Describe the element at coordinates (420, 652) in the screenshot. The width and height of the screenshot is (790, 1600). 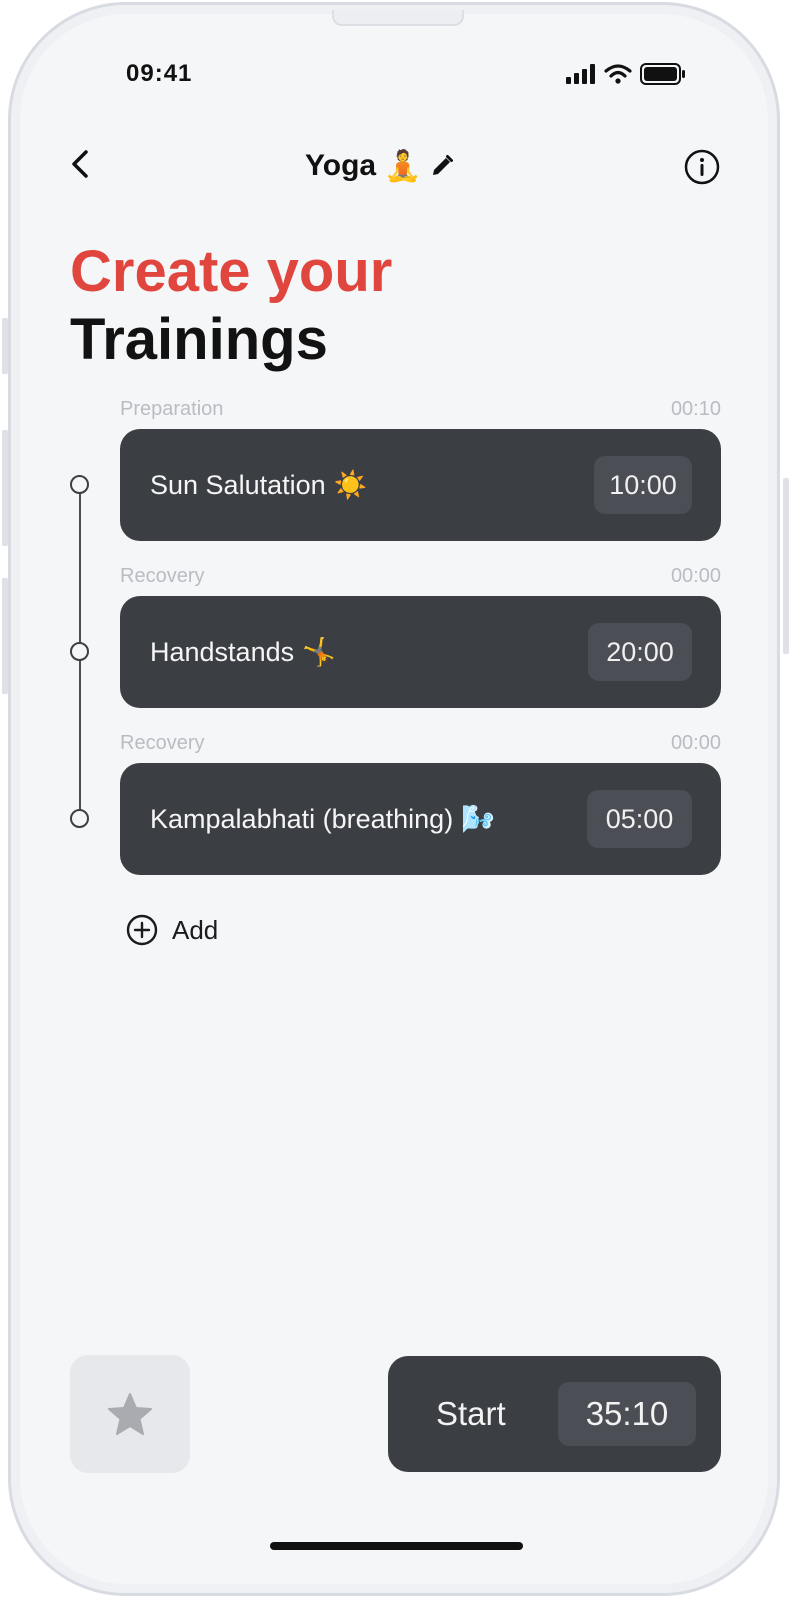
I see `training-card: Handstands 🤸 20:00` at that location.